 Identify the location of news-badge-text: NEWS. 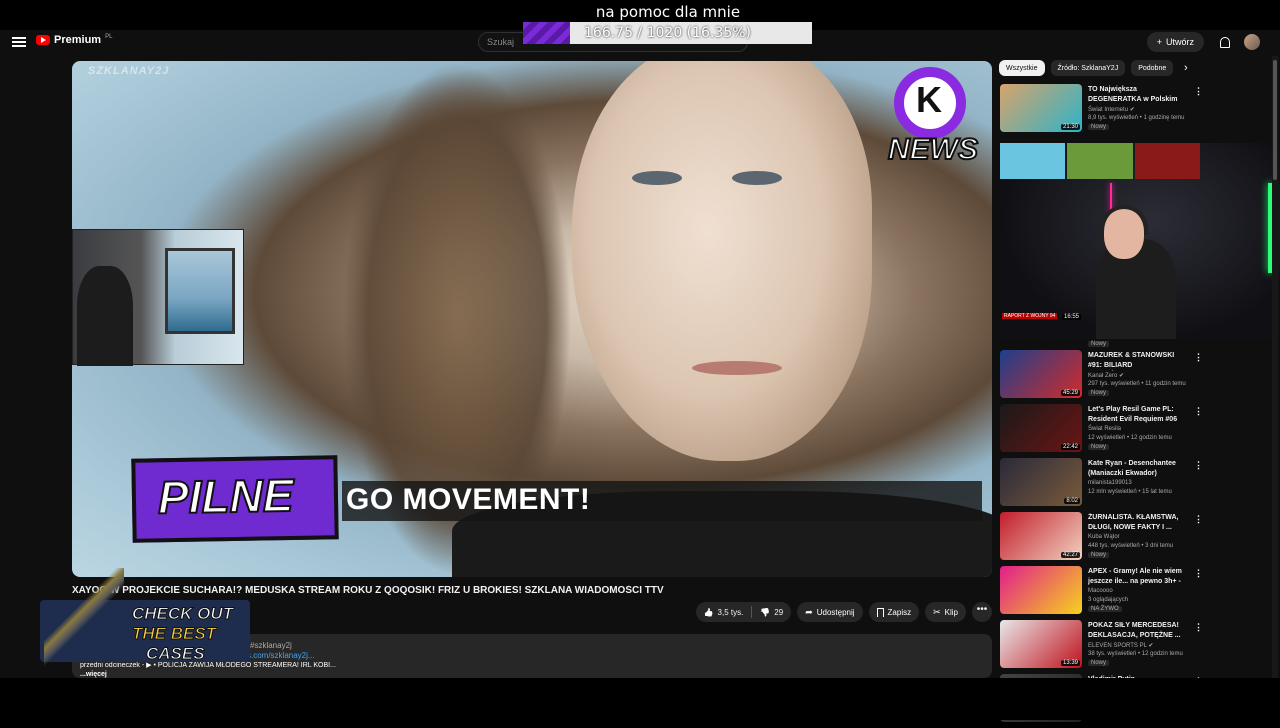
(933, 149).